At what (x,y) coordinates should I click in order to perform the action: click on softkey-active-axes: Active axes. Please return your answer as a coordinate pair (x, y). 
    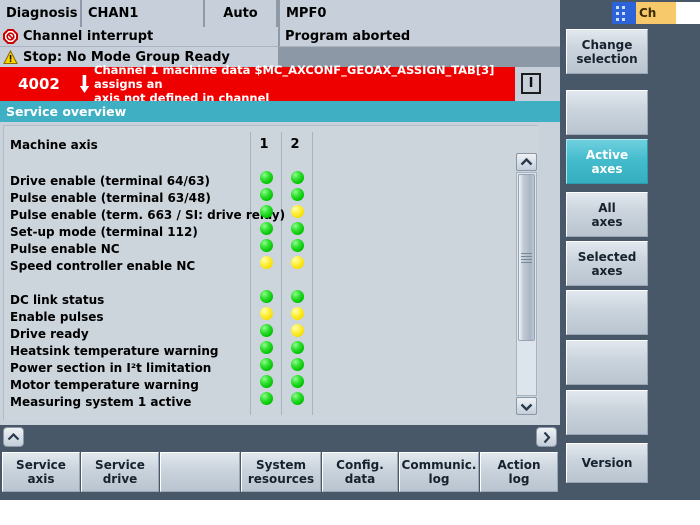
    Looking at the image, I should click on (607, 161).